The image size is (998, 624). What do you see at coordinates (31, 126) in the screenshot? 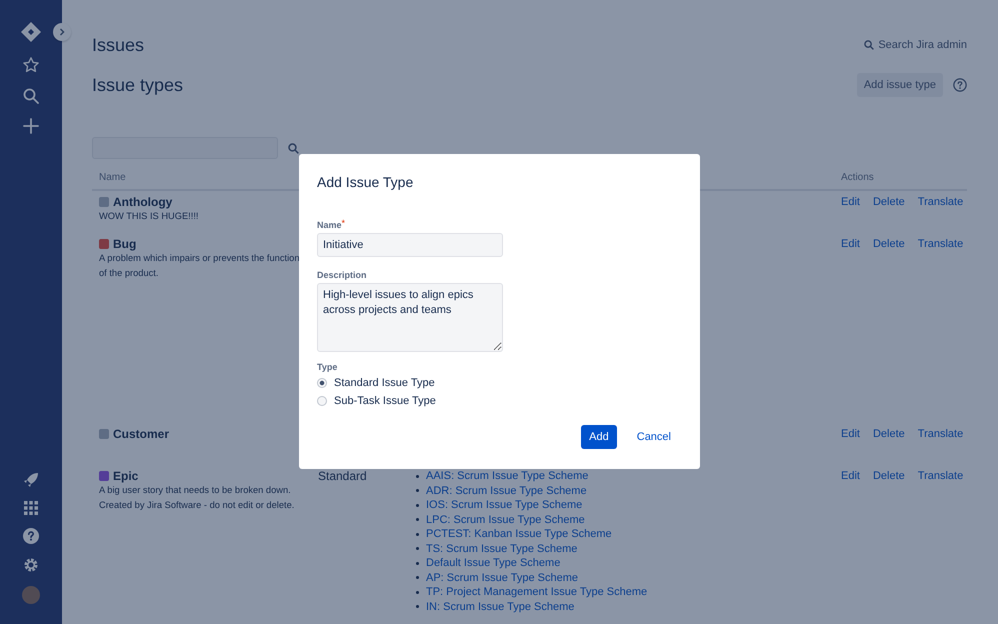
I see `plus-icon` at bounding box center [31, 126].